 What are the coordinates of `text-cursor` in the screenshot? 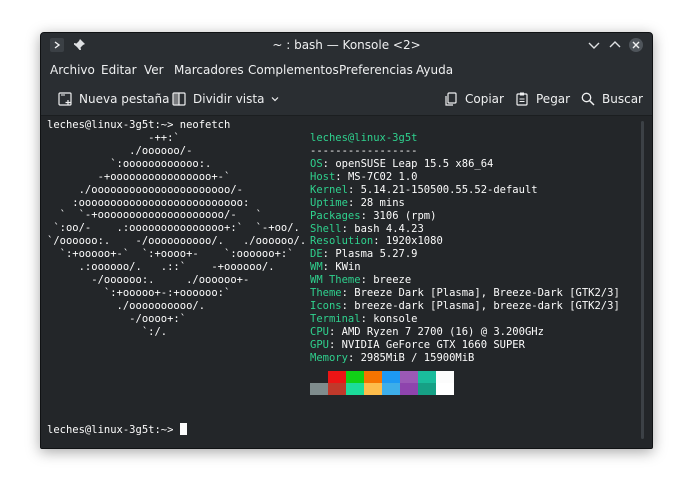 It's located at (183, 429).